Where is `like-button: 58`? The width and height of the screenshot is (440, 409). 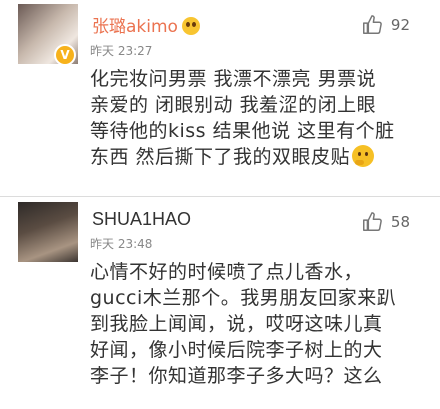 like-button: 58 is located at coordinates (385, 222).